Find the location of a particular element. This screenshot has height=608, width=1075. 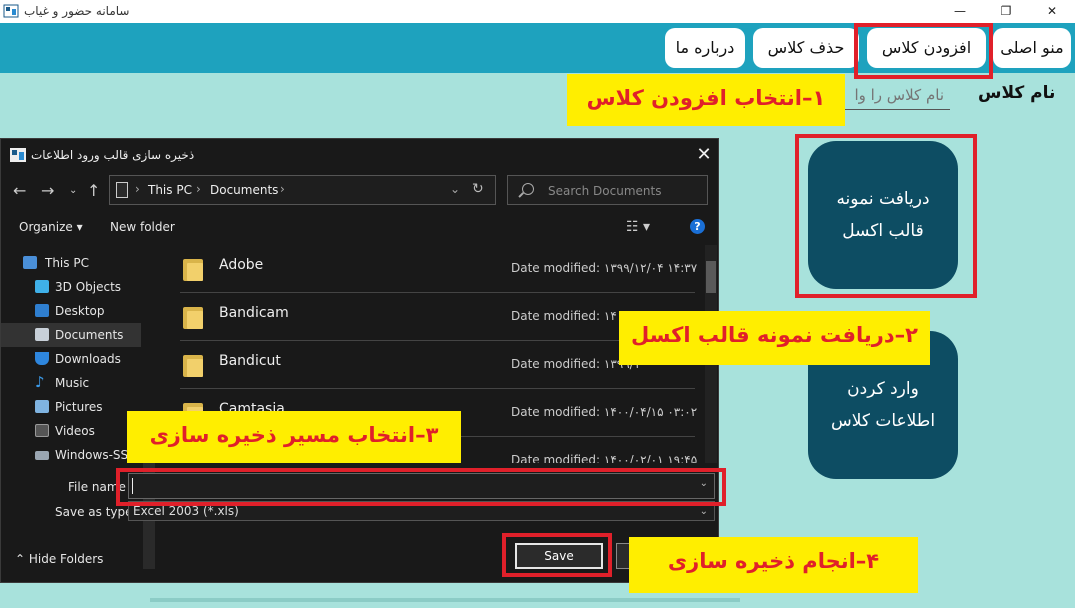

nav-item-downloads: Downloads is located at coordinates (71, 359).